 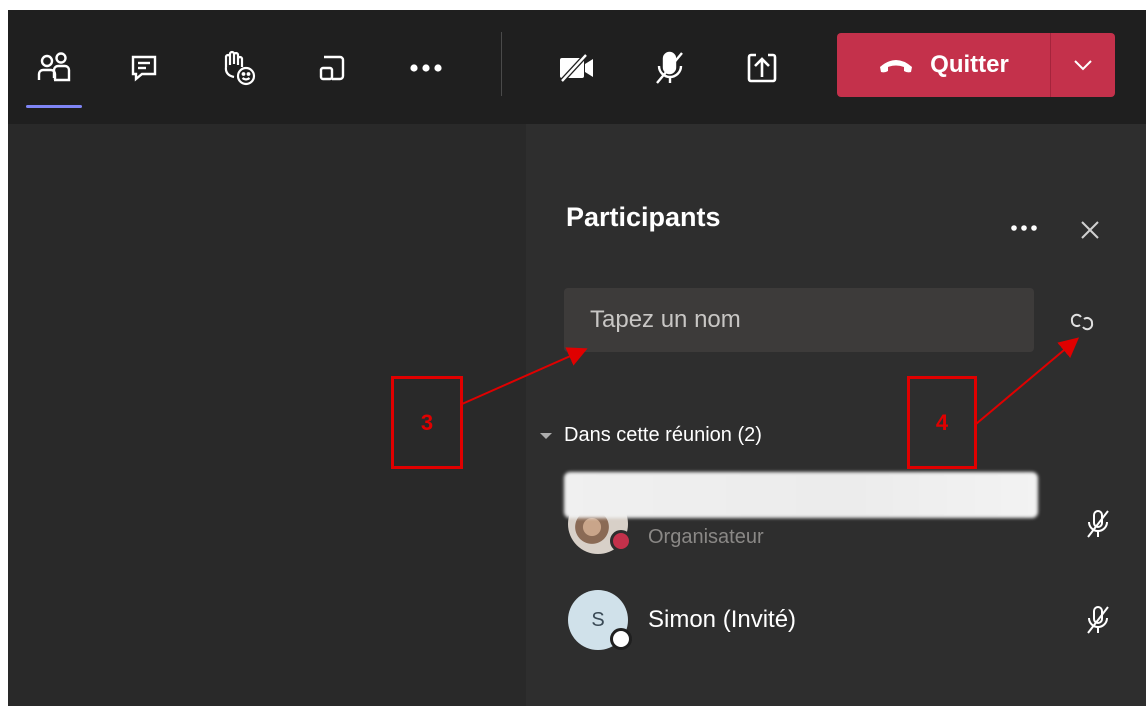 I want to click on in-meeting-section-toggle: Dans cette réunion (2), so click(x=651, y=435).